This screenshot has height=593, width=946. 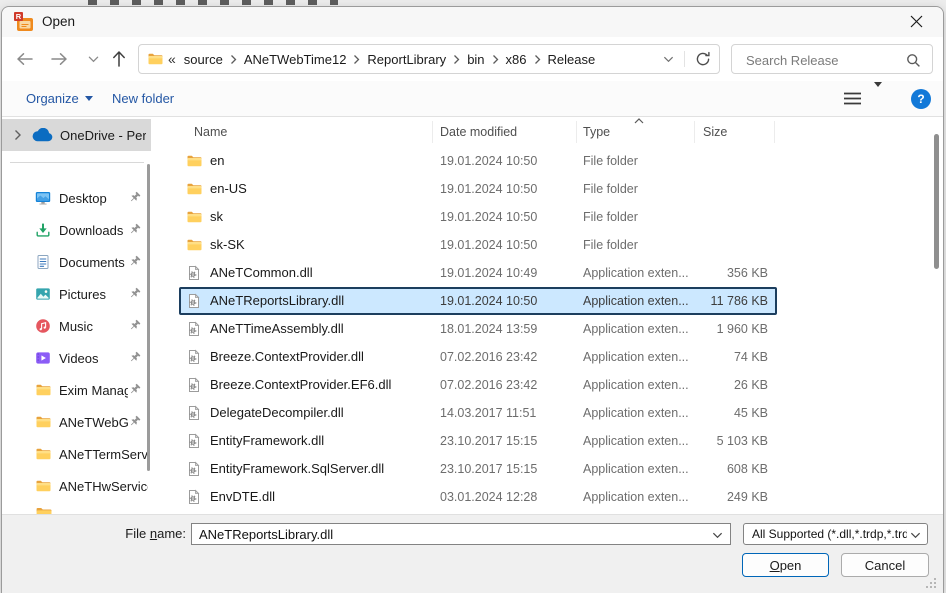 What do you see at coordinates (750, 385) in the screenshot?
I see `file-size: 26 KB` at bounding box center [750, 385].